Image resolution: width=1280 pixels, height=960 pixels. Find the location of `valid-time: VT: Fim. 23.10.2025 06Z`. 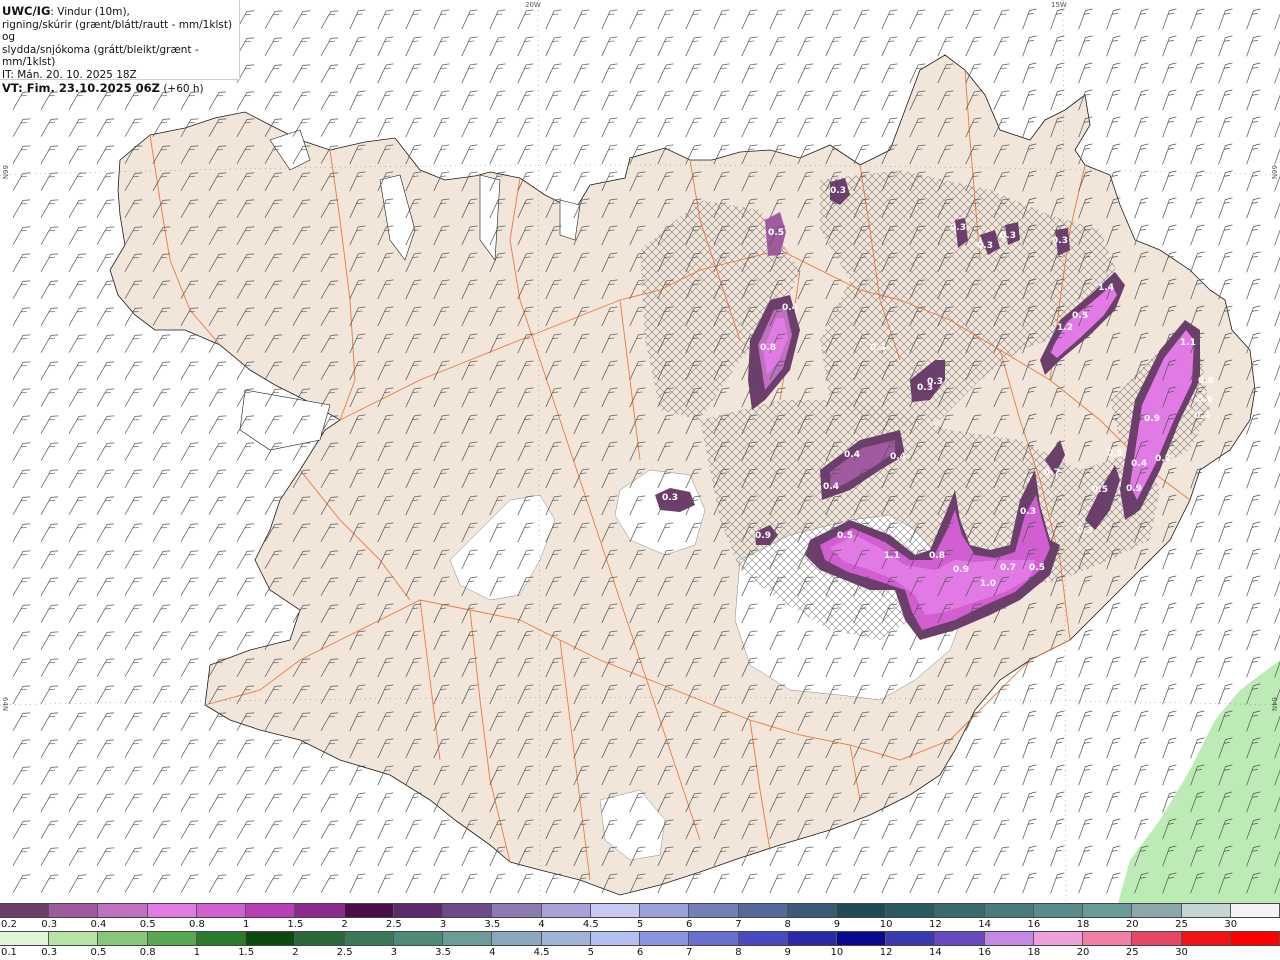

valid-time: VT: Fim. 23.10.2025 06Z is located at coordinates (81, 87).